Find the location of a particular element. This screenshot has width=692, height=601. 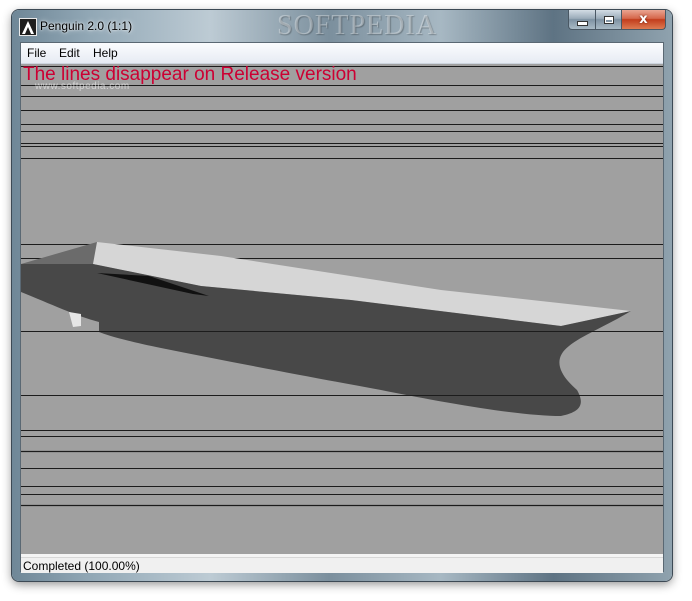

window-title: Penguin 2.0 (1:1) is located at coordinates (86, 26).